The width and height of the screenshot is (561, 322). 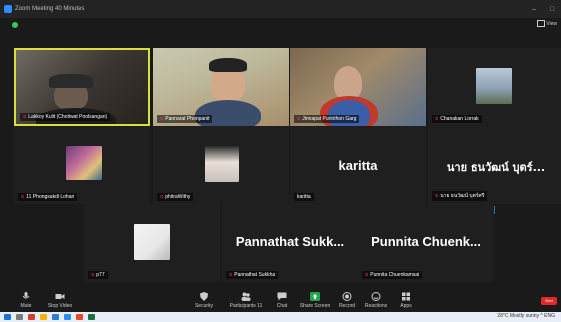 What do you see at coordinates (185, 119) in the screenshot?
I see `participant-name: ⦸ Pannarat Phonpanit` at bounding box center [185, 119].